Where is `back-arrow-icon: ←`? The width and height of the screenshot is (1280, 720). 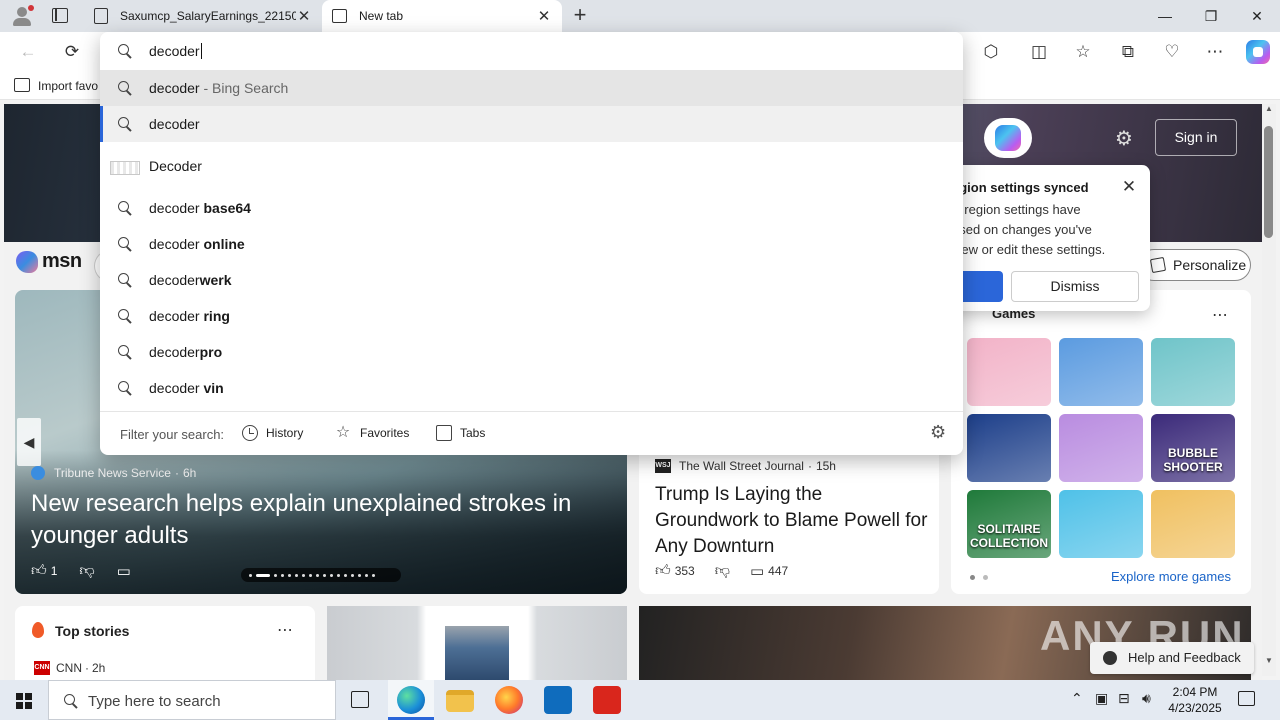 back-arrow-icon: ← is located at coordinates (28, 52).